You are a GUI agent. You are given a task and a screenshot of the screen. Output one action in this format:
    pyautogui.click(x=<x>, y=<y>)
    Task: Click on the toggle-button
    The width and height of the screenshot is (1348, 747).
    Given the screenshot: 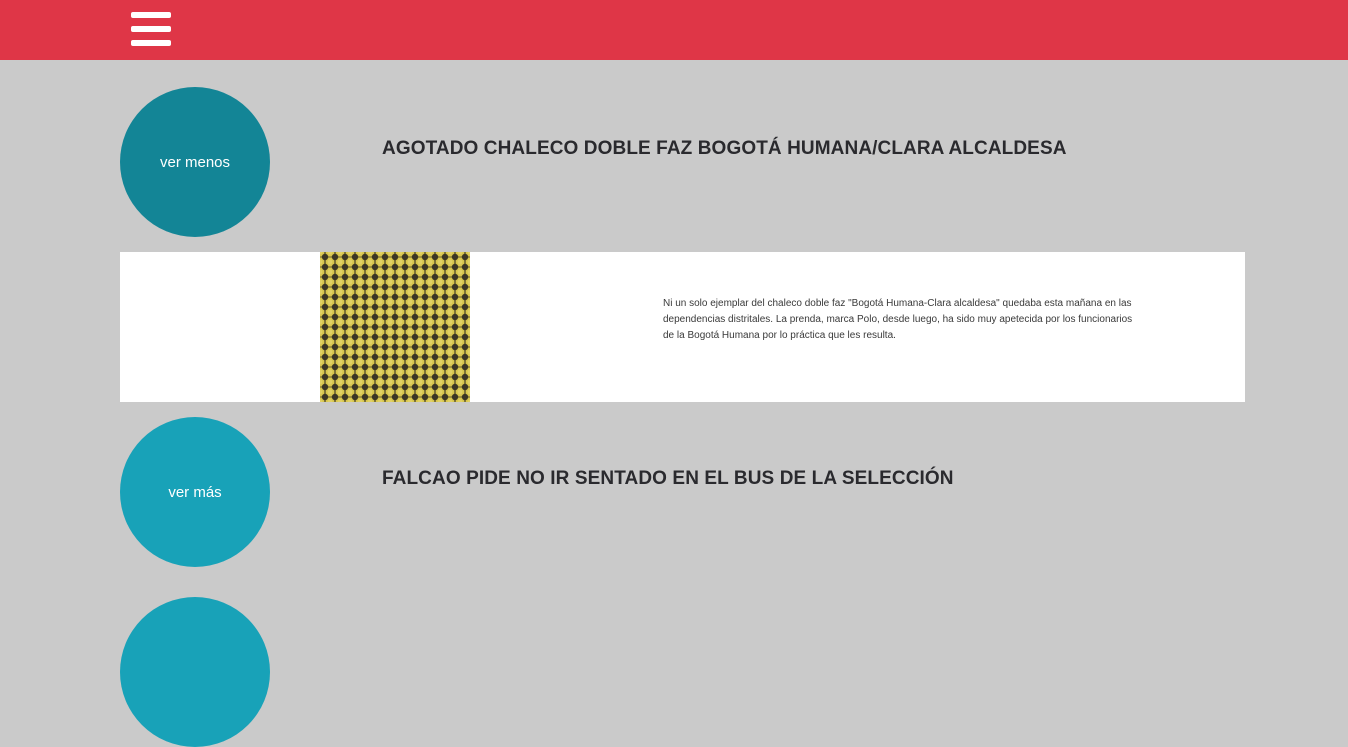 What is the action you would take?
    pyautogui.click(x=195, y=672)
    